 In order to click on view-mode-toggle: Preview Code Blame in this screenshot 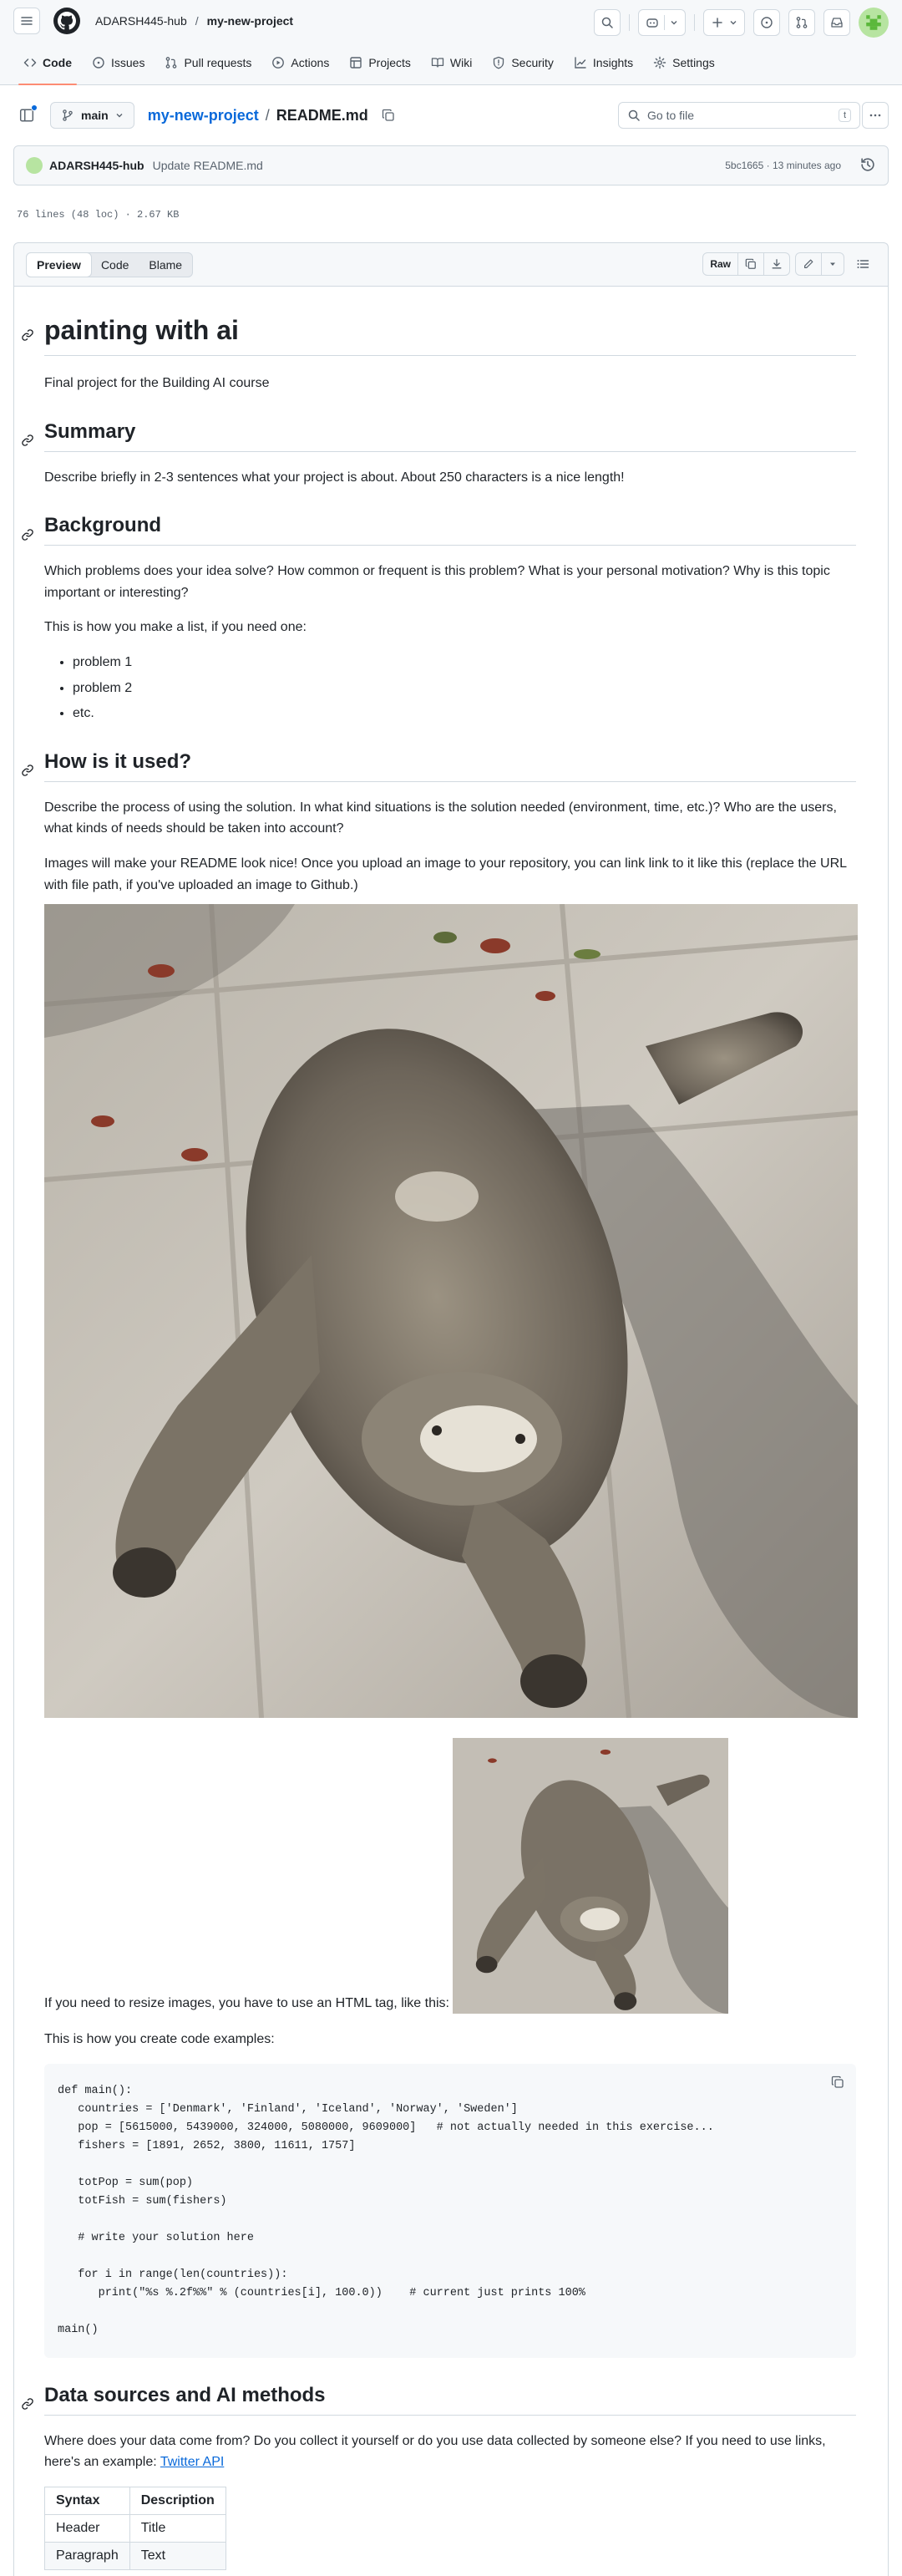, I will do `click(110, 264)`.